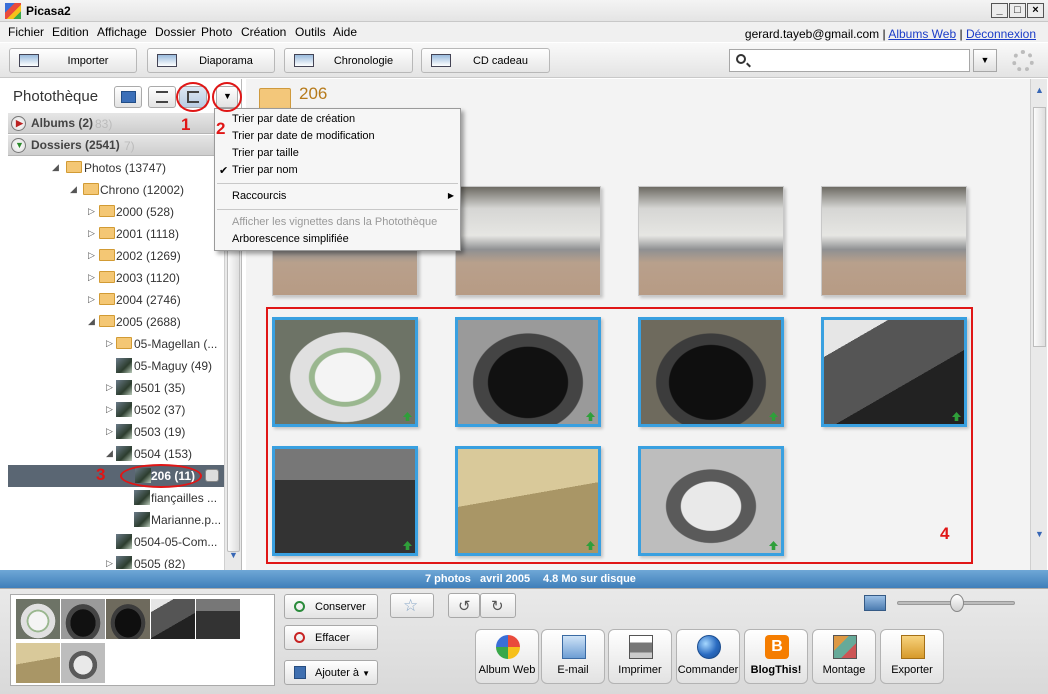  I want to click on grid-scrollbar: ▲ ▼, so click(1038, 324).